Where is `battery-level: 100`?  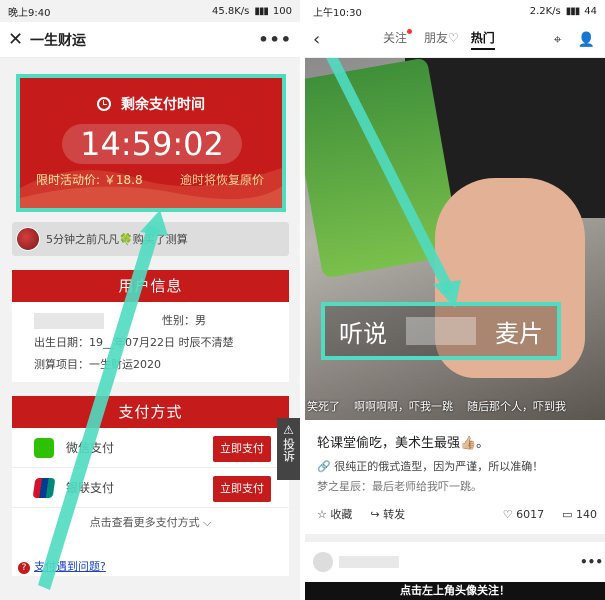
battery-level: 100 is located at coordinates (282, 11).